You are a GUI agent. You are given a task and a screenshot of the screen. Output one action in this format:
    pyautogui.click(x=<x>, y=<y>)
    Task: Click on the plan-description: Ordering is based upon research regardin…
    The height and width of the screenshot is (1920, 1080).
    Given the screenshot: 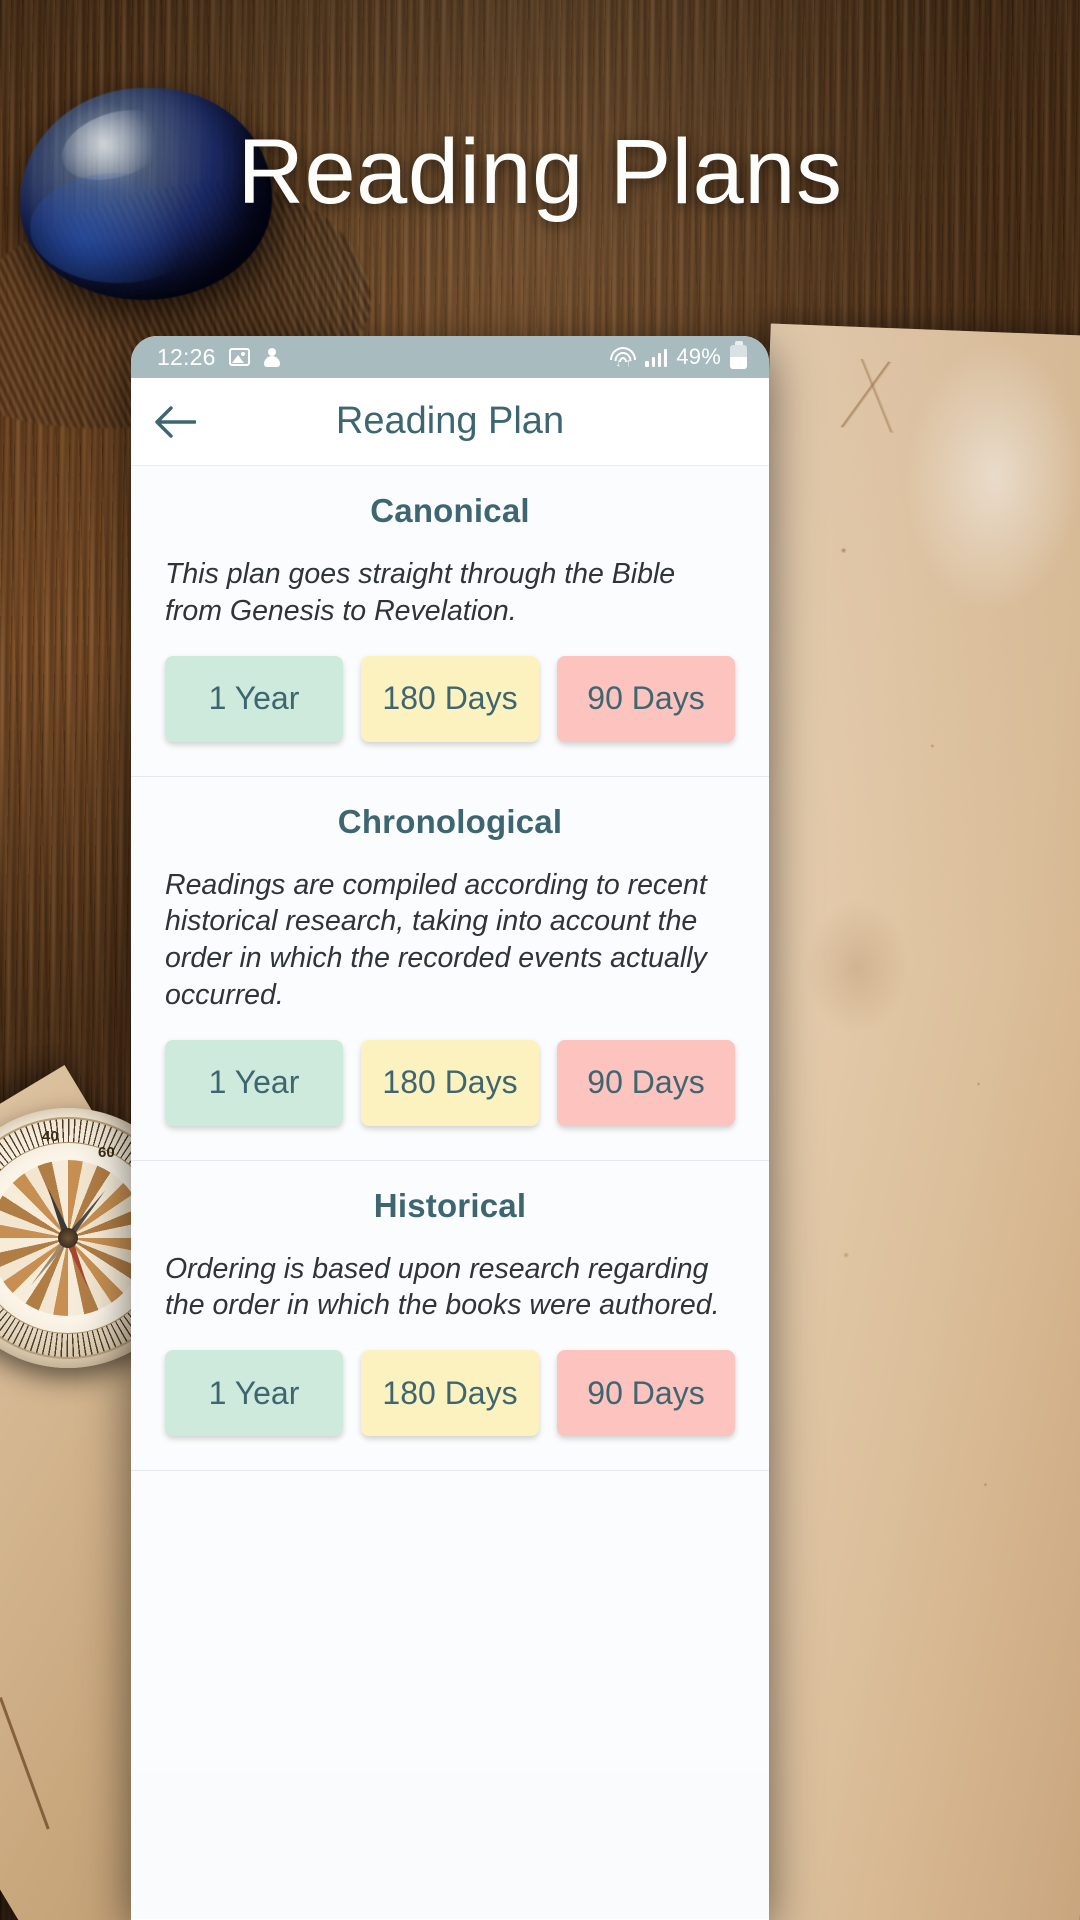 What is the action you would take?
    pyautogui.click(x=442, y=1287)
    